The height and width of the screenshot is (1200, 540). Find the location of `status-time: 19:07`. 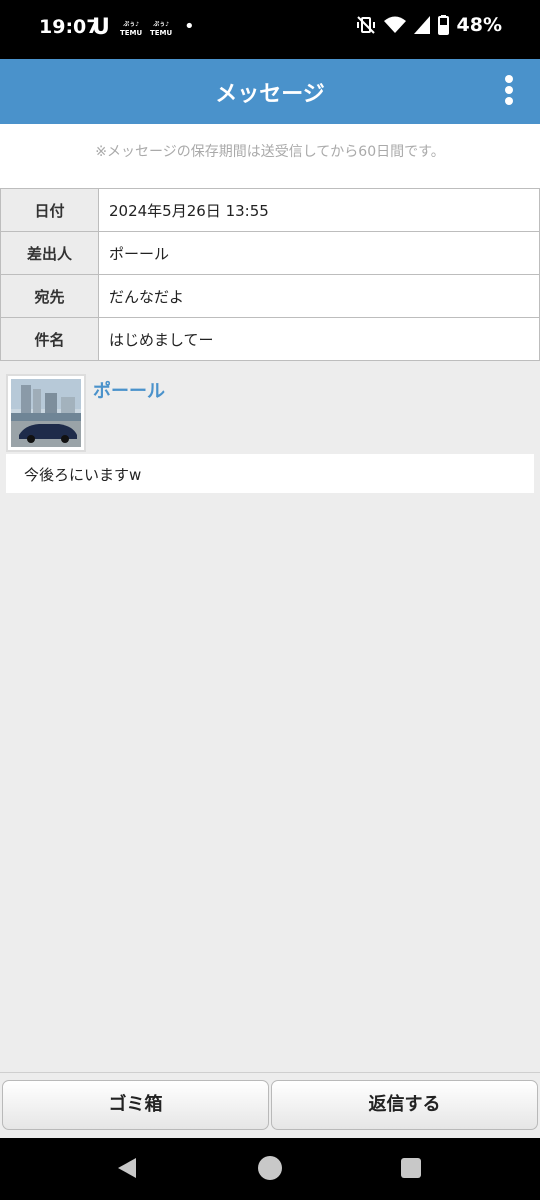

status-time: 19:07 is located at coordinates (69, 27).